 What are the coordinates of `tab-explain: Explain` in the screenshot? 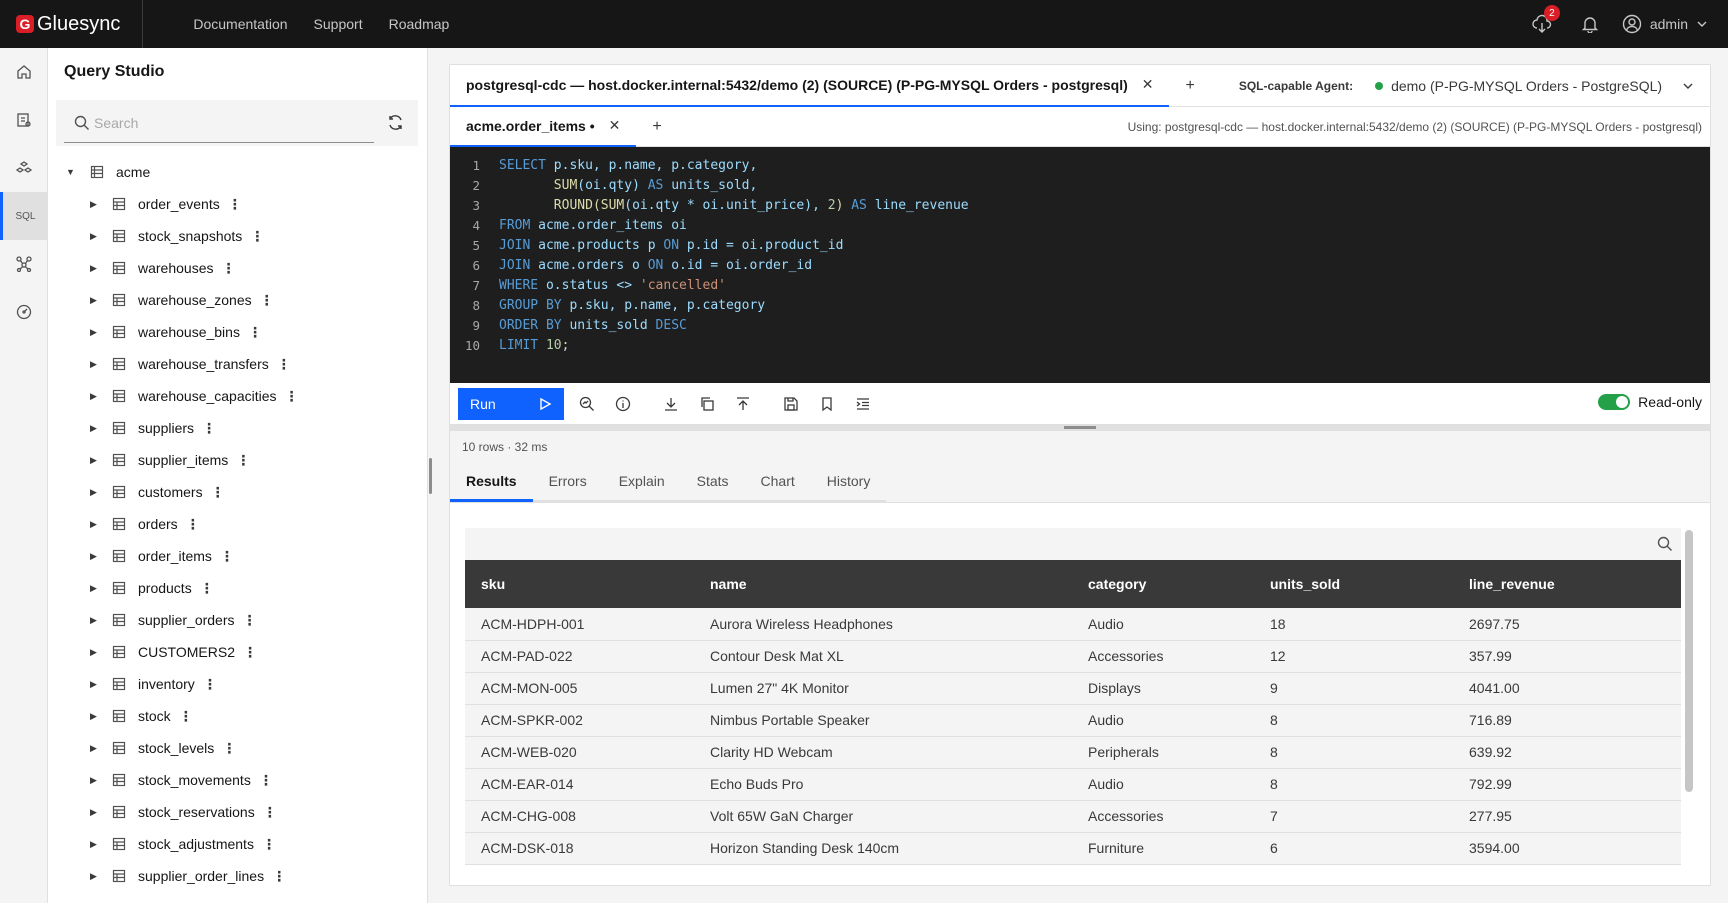 It's located at (641, 482).